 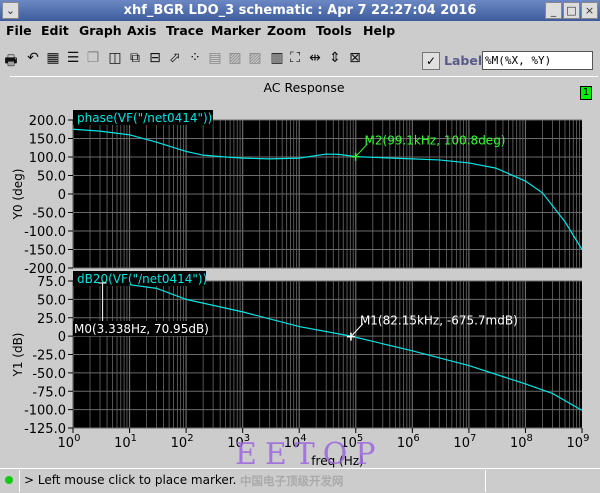 What do you see at coordinates (435, 141) in the screenshot?
I see `marker-label-m2: M2(99.1kHz, 100.8deg)` at bounding box center [435, 141].